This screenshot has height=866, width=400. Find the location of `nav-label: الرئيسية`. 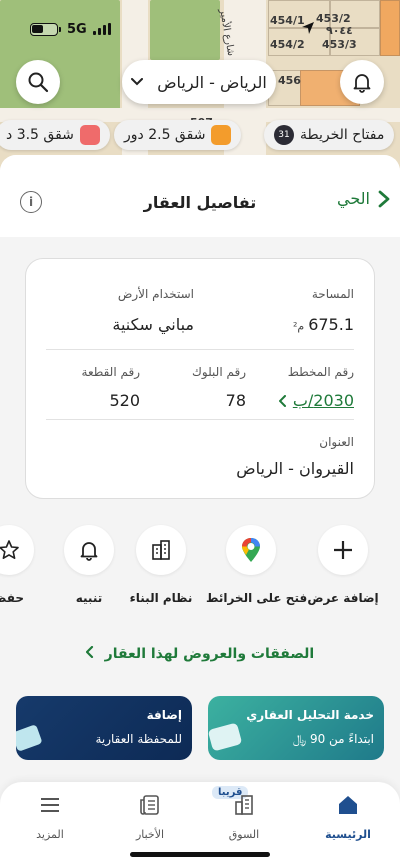

nav-label: الرئيسية is located at coordinates (348, 834).